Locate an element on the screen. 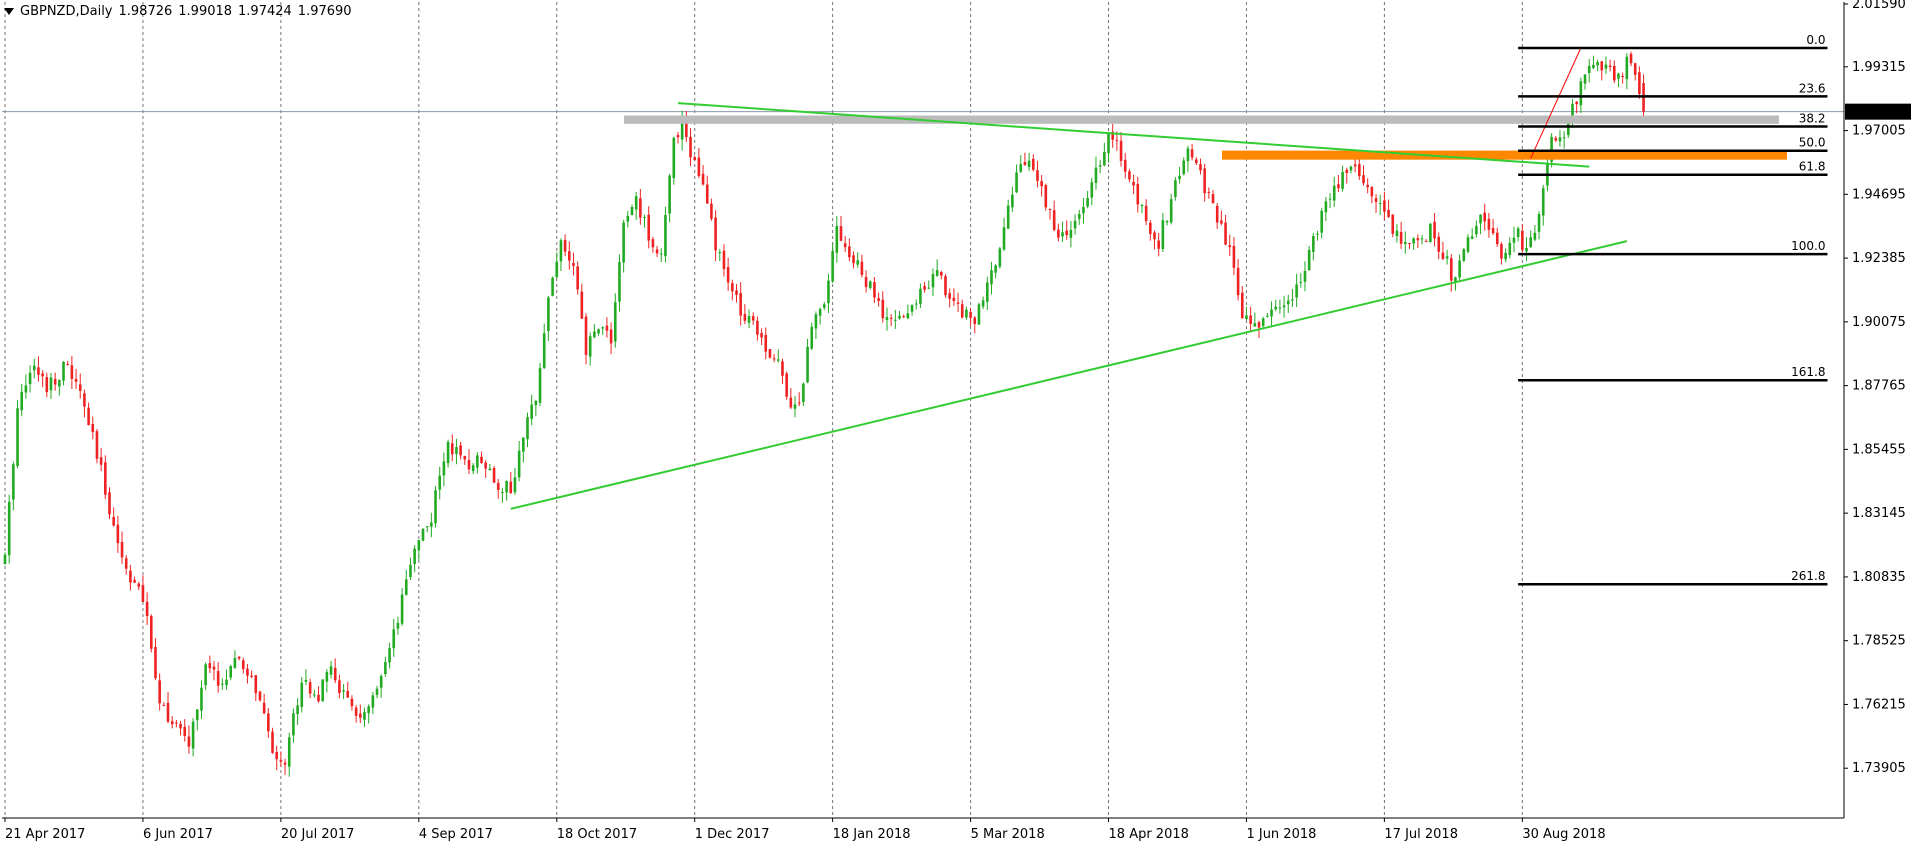 This screenshot has height=847, width=1916. high-value: 1.99018 is located at coordinates (205, 11).